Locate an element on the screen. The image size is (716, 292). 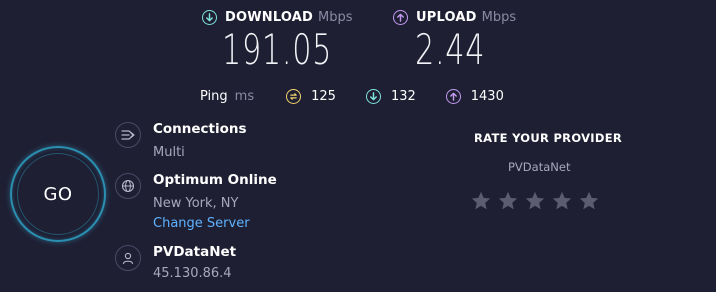
change-server-link: Change Server is located at coordinates (201, 223).